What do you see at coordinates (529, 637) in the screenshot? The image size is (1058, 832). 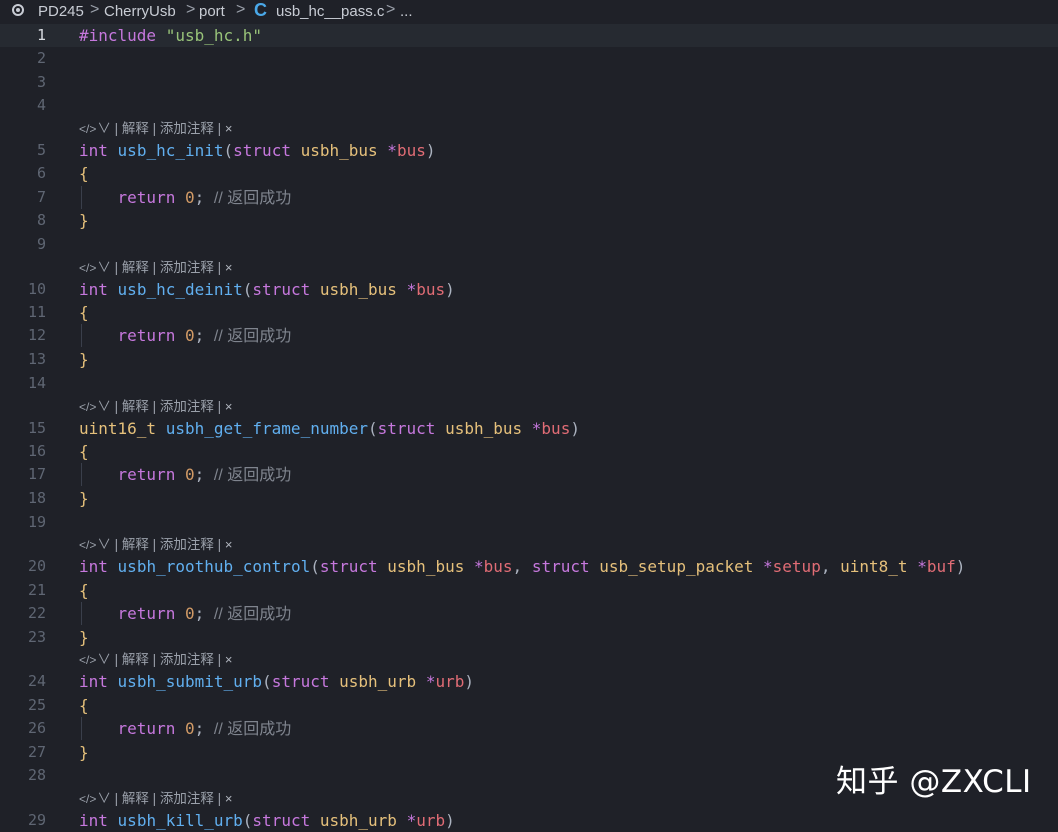 I see `code-line: 23 }` at bounding box center [529, 637].